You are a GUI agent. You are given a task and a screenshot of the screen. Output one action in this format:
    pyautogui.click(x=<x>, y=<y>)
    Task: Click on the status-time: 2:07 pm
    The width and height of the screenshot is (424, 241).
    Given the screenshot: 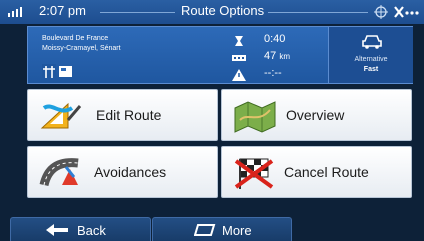 What is the action you would take?
    pyautogui.click(x=62, y=10)
    